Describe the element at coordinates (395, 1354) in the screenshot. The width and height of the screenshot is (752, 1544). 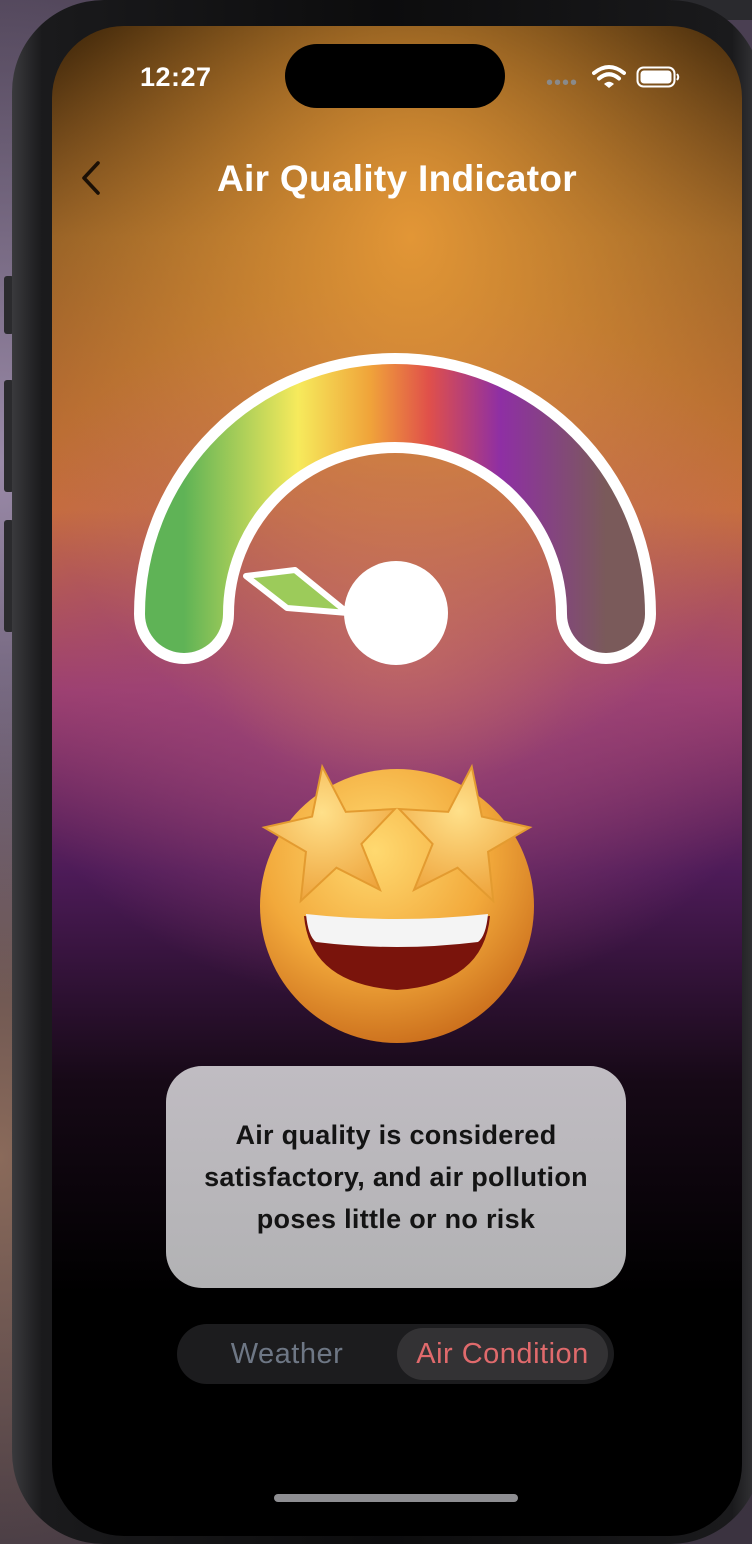
I see `segmented-tab-bar: Weather Air Condition` at that location.